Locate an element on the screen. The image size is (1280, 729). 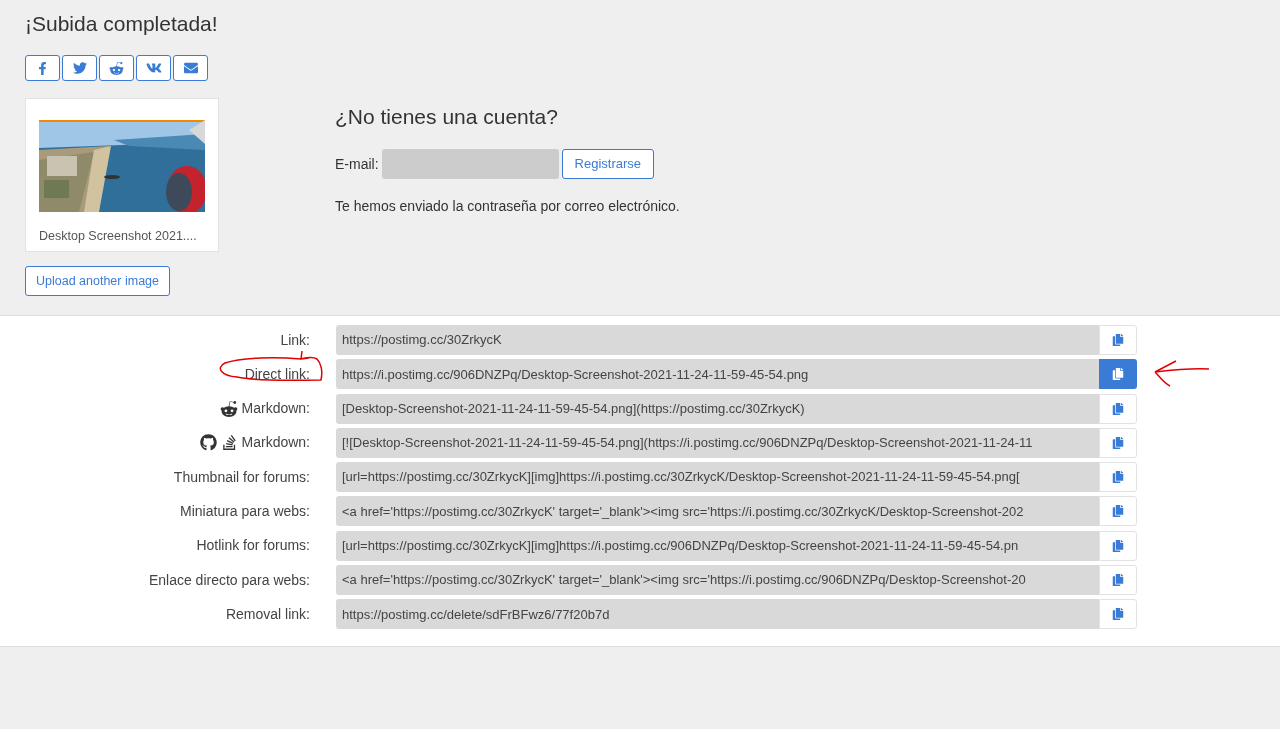
github-icon is located at coordinates (208, 443).